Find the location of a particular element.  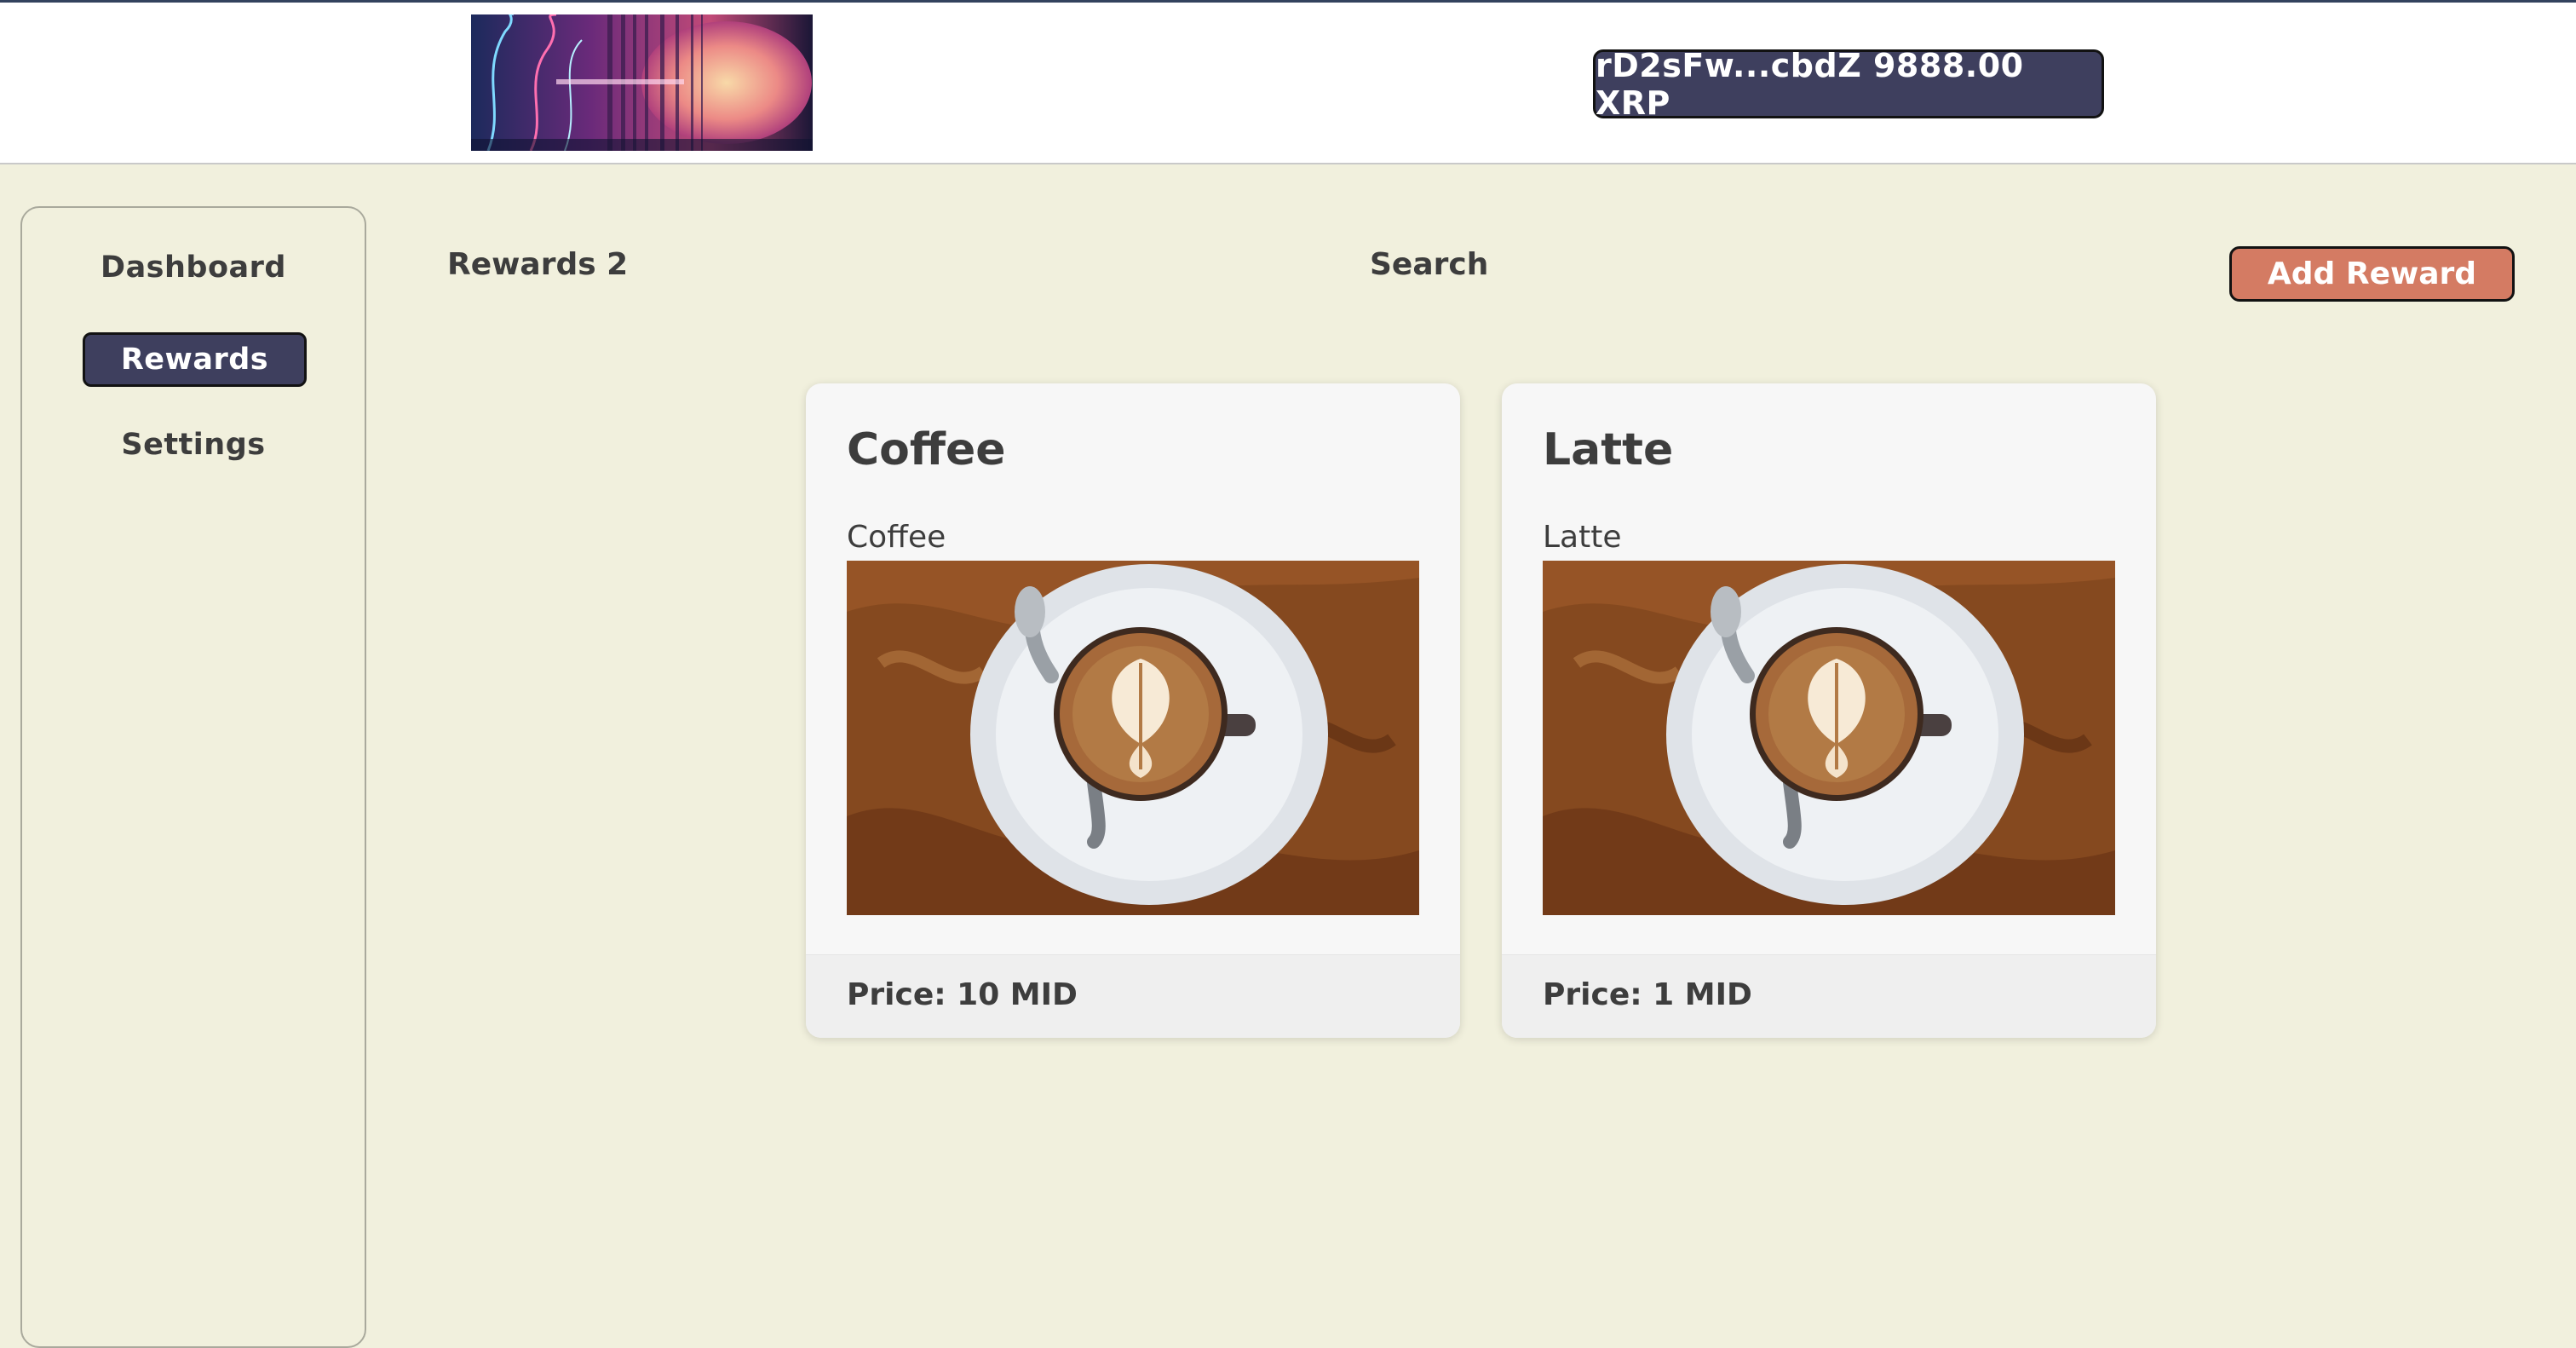

card-subtitle: Coffee is located at coordinates (897, 537).